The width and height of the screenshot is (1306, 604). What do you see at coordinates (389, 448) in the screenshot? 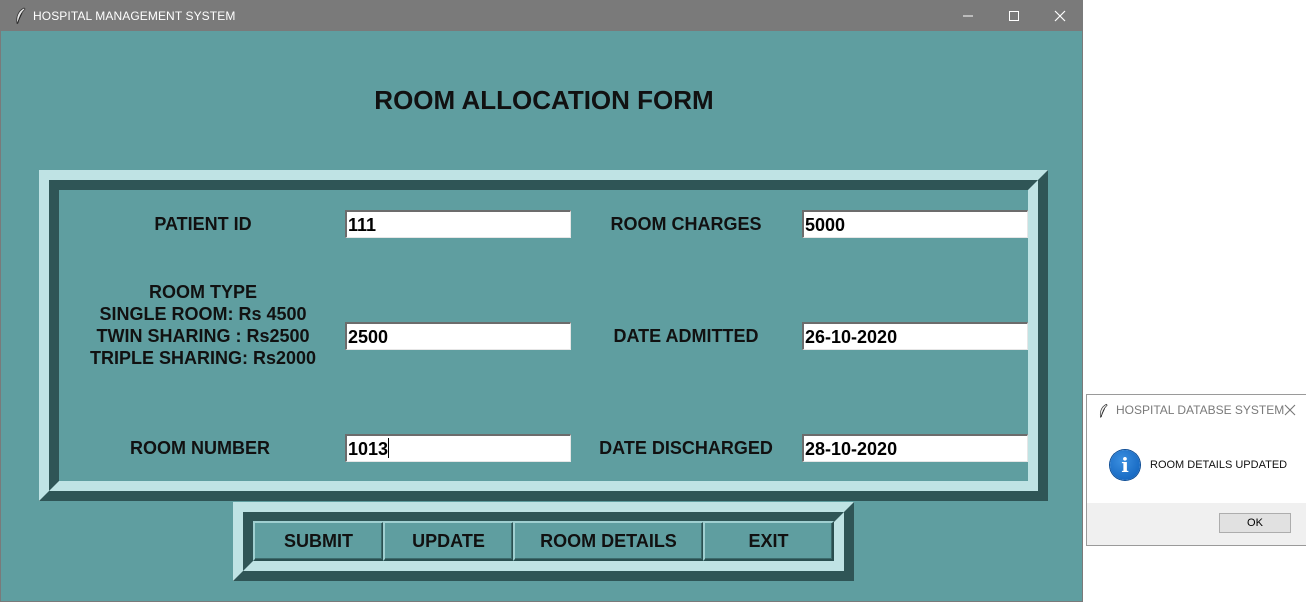
I see `text-caret` at bounding box center [389, 448].